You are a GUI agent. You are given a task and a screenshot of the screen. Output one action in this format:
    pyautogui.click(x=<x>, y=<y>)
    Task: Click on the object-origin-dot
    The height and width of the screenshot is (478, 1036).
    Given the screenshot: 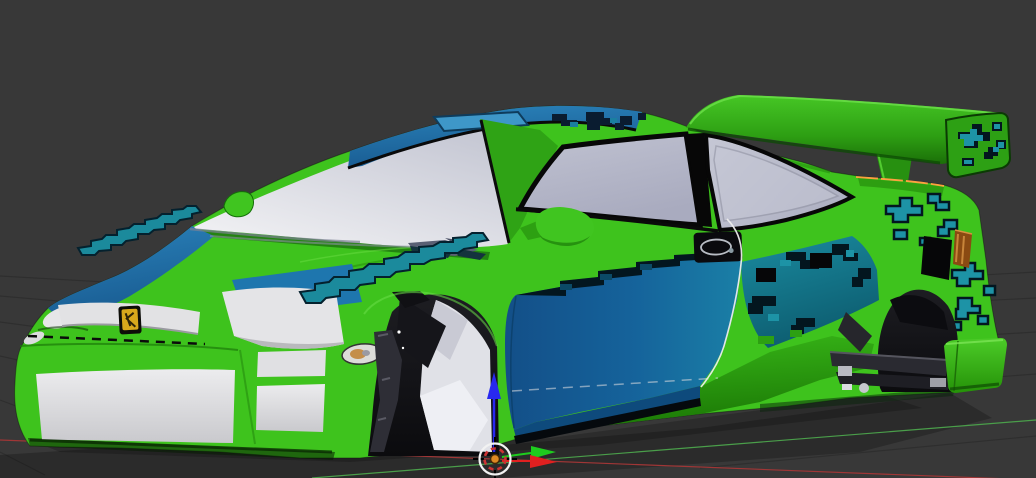 What is the action you would take?
    pyautogui.click(x=495, y=459)
    